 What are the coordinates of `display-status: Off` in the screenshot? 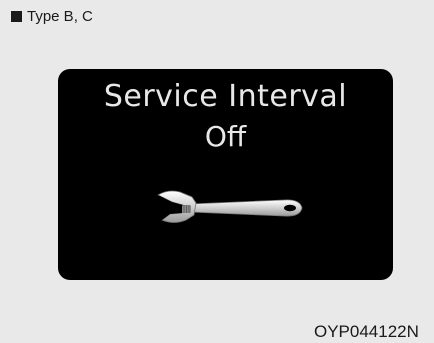 It's located at (225, 136).